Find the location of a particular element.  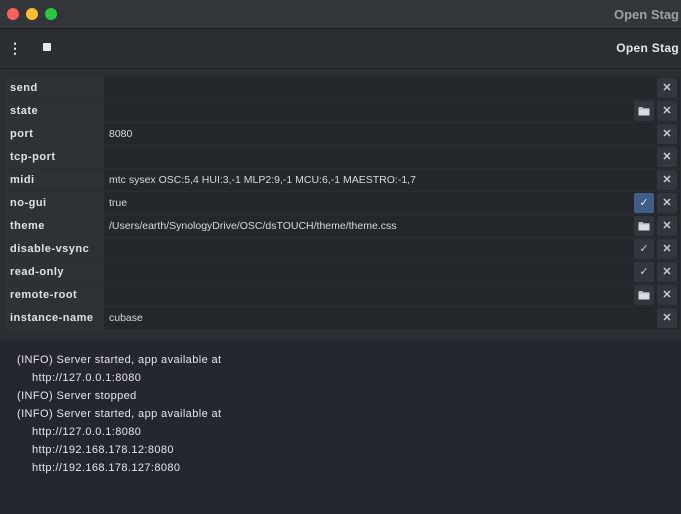

log-line: http://192.168.178.127:8080 is located at coordinates (106, 468).